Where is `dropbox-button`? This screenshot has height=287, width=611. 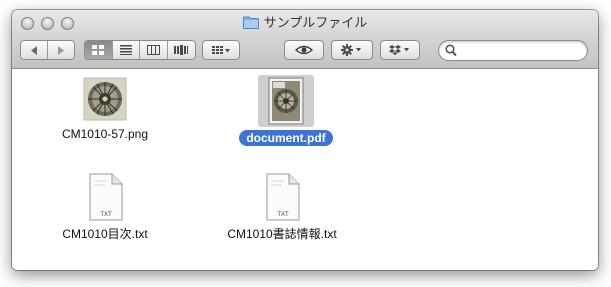 dropbox-button is located at coordinates (400, 50).